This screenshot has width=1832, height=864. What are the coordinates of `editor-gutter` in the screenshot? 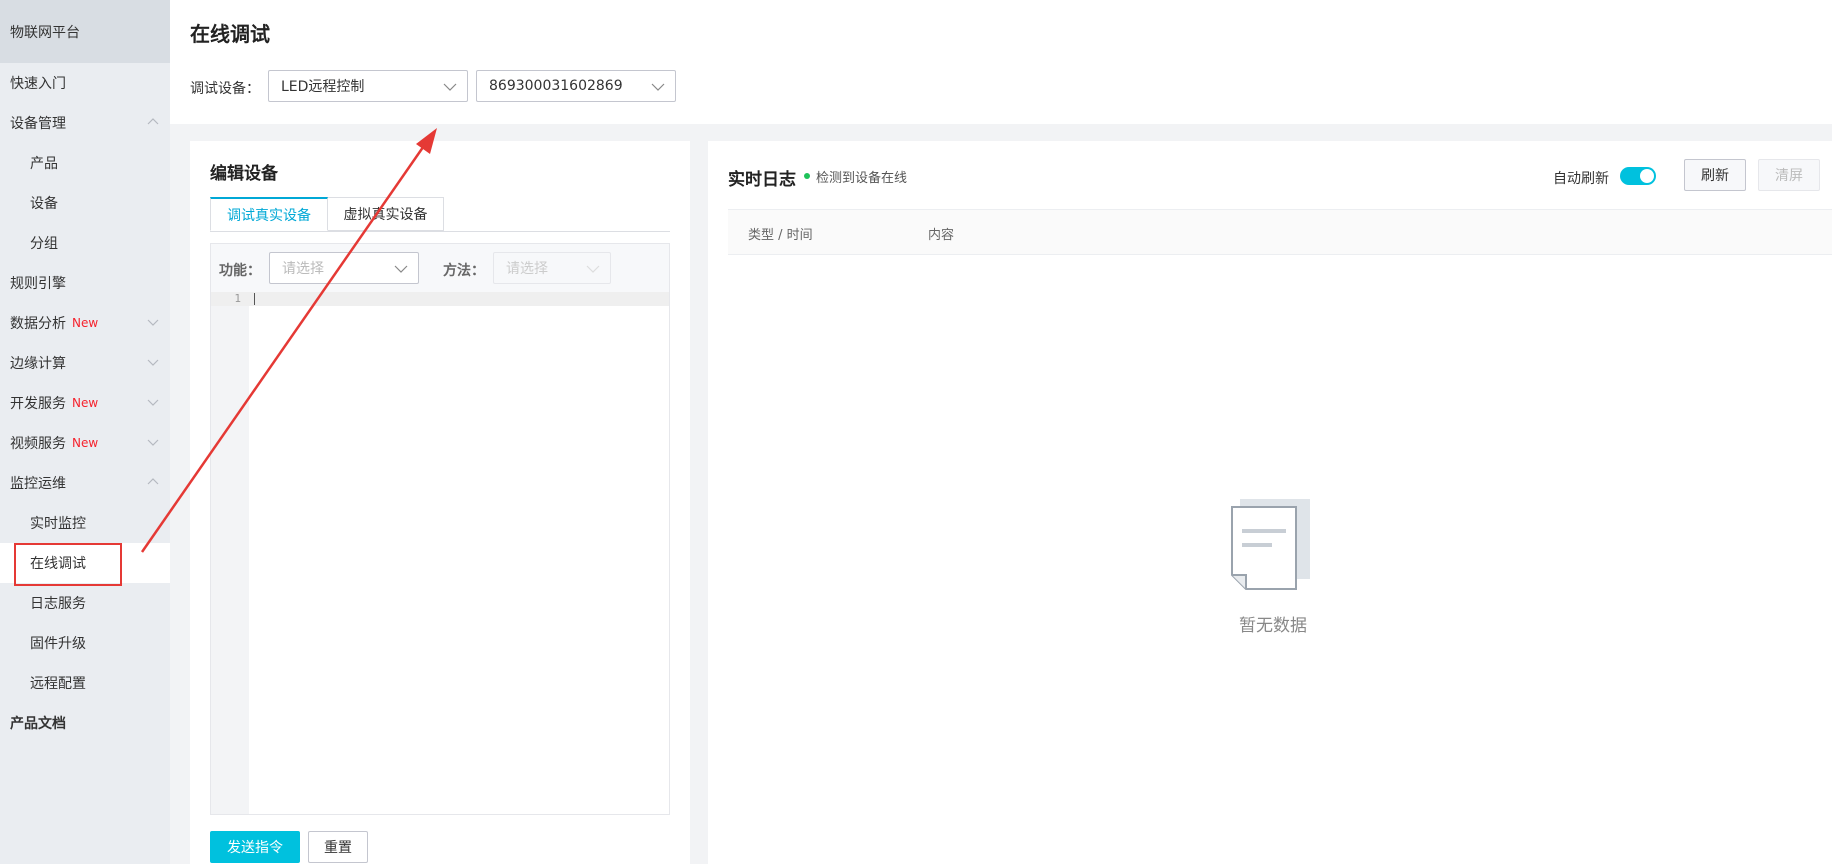 It's located at (230, 553).